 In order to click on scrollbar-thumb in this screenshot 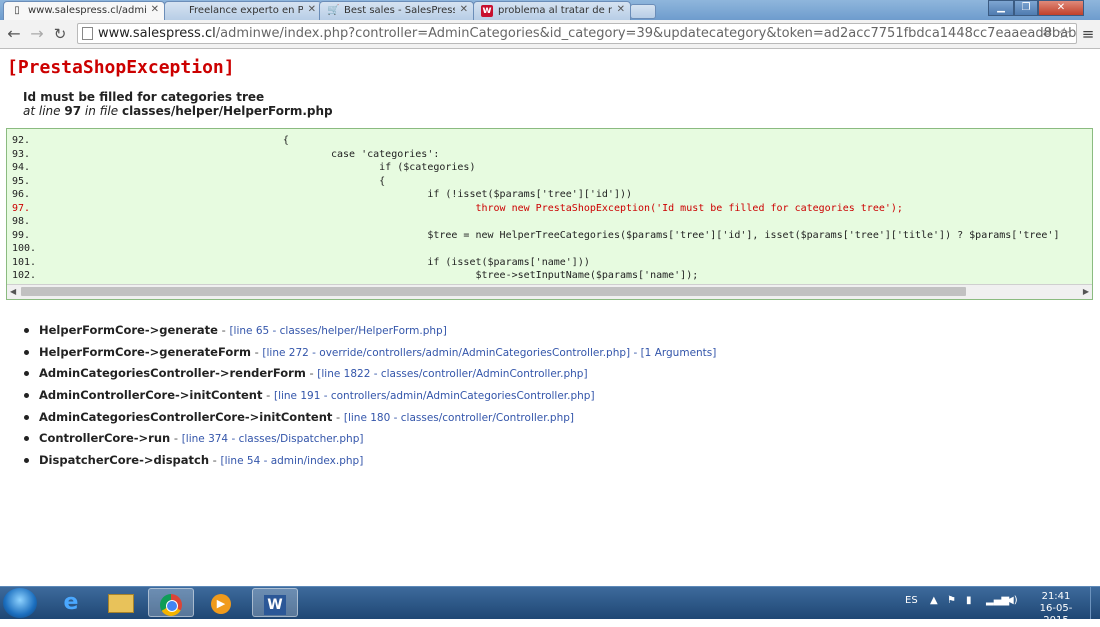, I will do `click(493, 291)`.